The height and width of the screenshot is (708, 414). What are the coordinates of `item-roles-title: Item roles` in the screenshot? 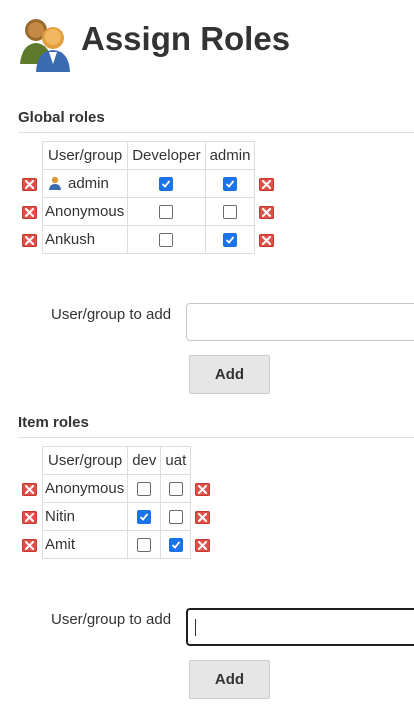 It's located at (53, 422).